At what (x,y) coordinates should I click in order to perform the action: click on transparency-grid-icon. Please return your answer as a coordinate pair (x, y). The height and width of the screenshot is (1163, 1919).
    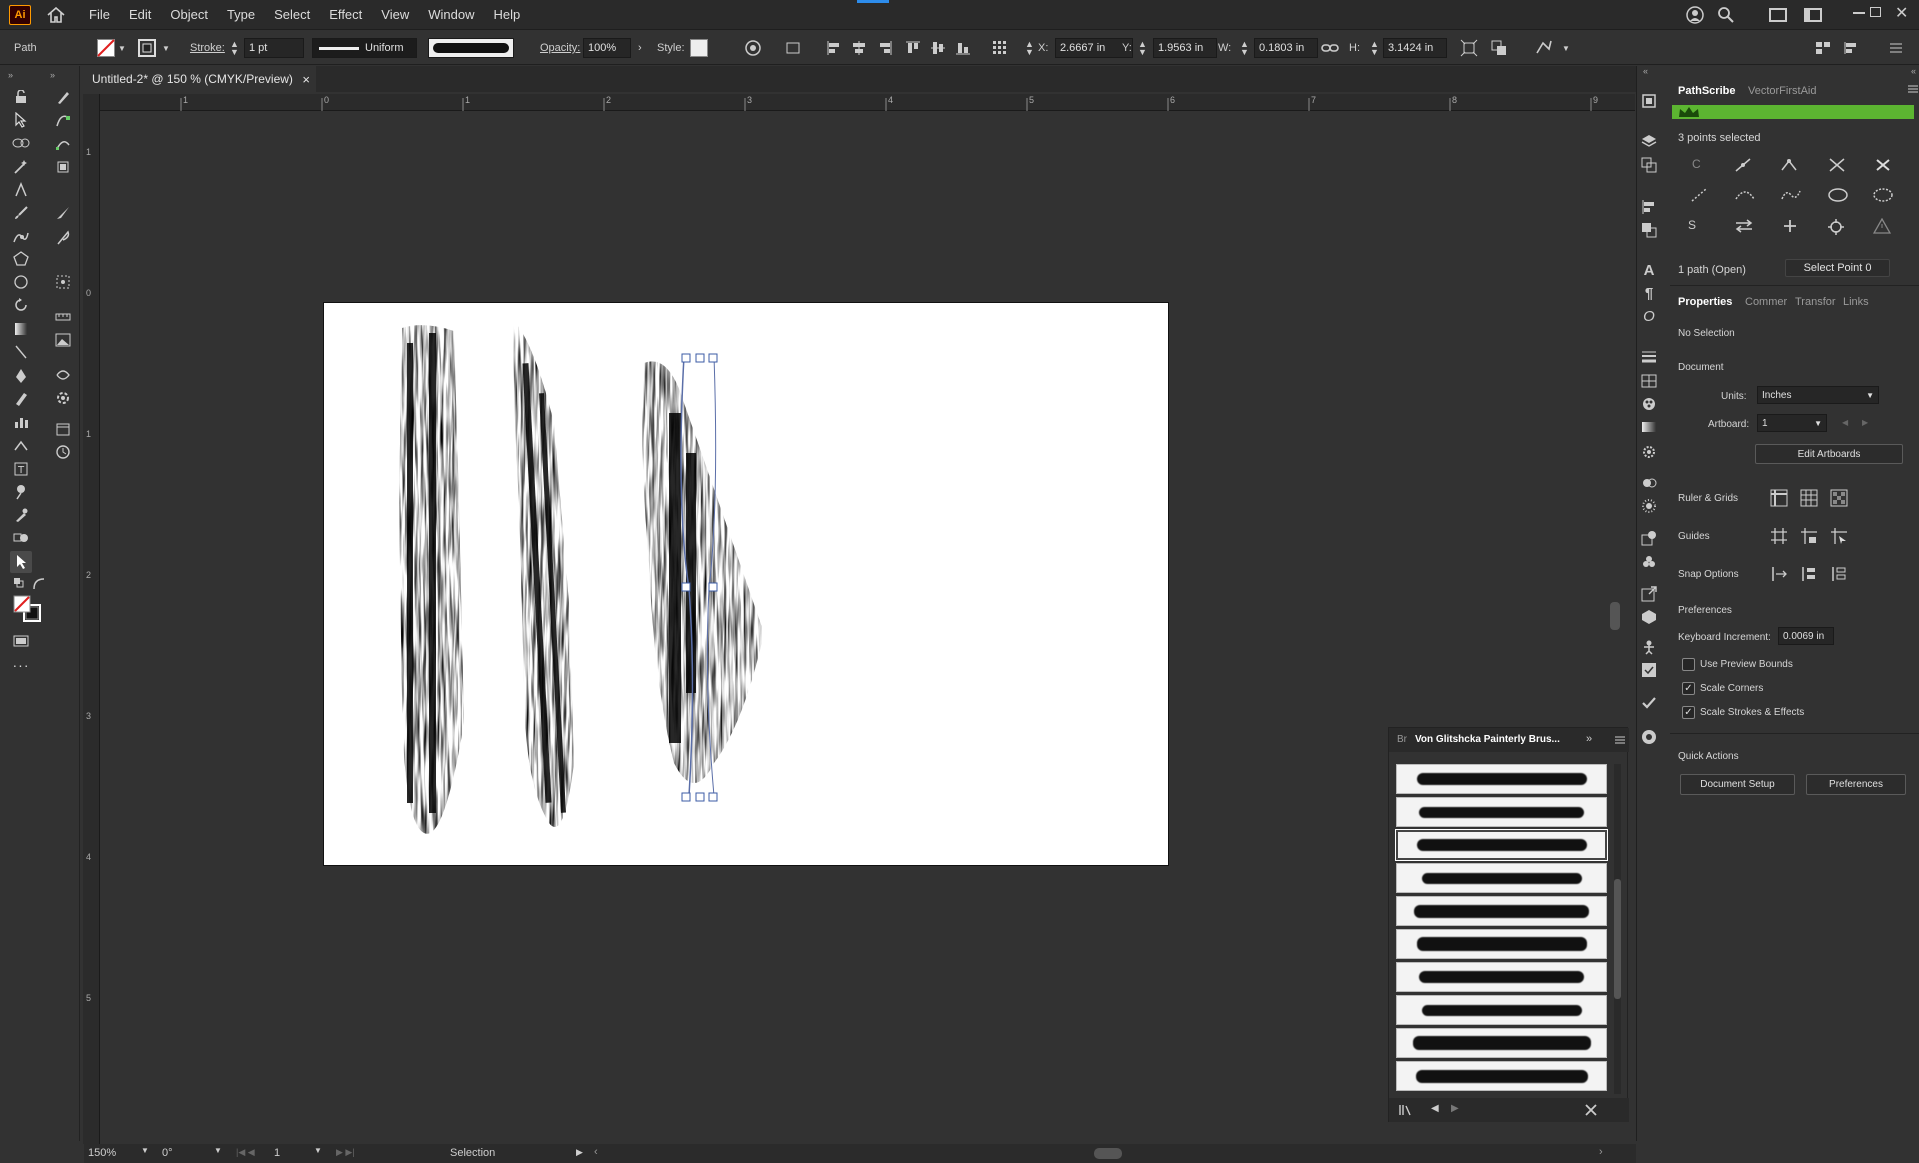
    Looking at the image, I should click on (1839, 498).